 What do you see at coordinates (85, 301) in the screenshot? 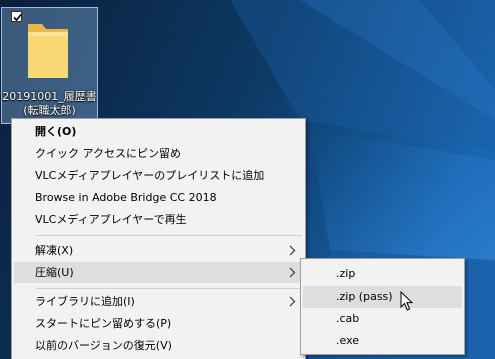
I see `menu-item-label: ライブラリに追加(I)` at bounding box center [85, 301].